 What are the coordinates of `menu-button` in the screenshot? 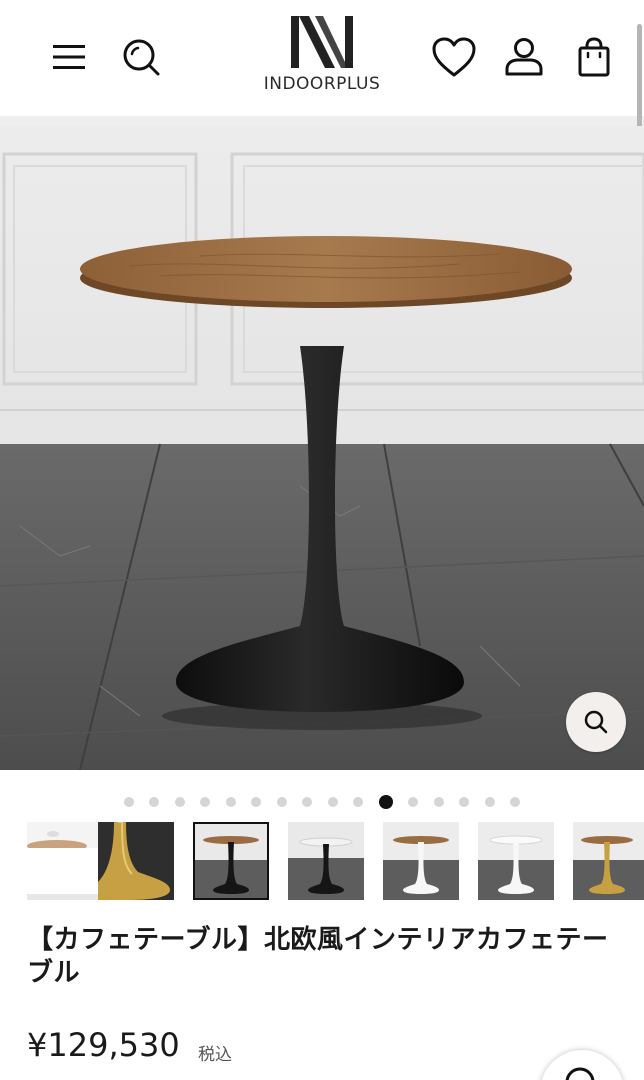 It's located at (69, 57).